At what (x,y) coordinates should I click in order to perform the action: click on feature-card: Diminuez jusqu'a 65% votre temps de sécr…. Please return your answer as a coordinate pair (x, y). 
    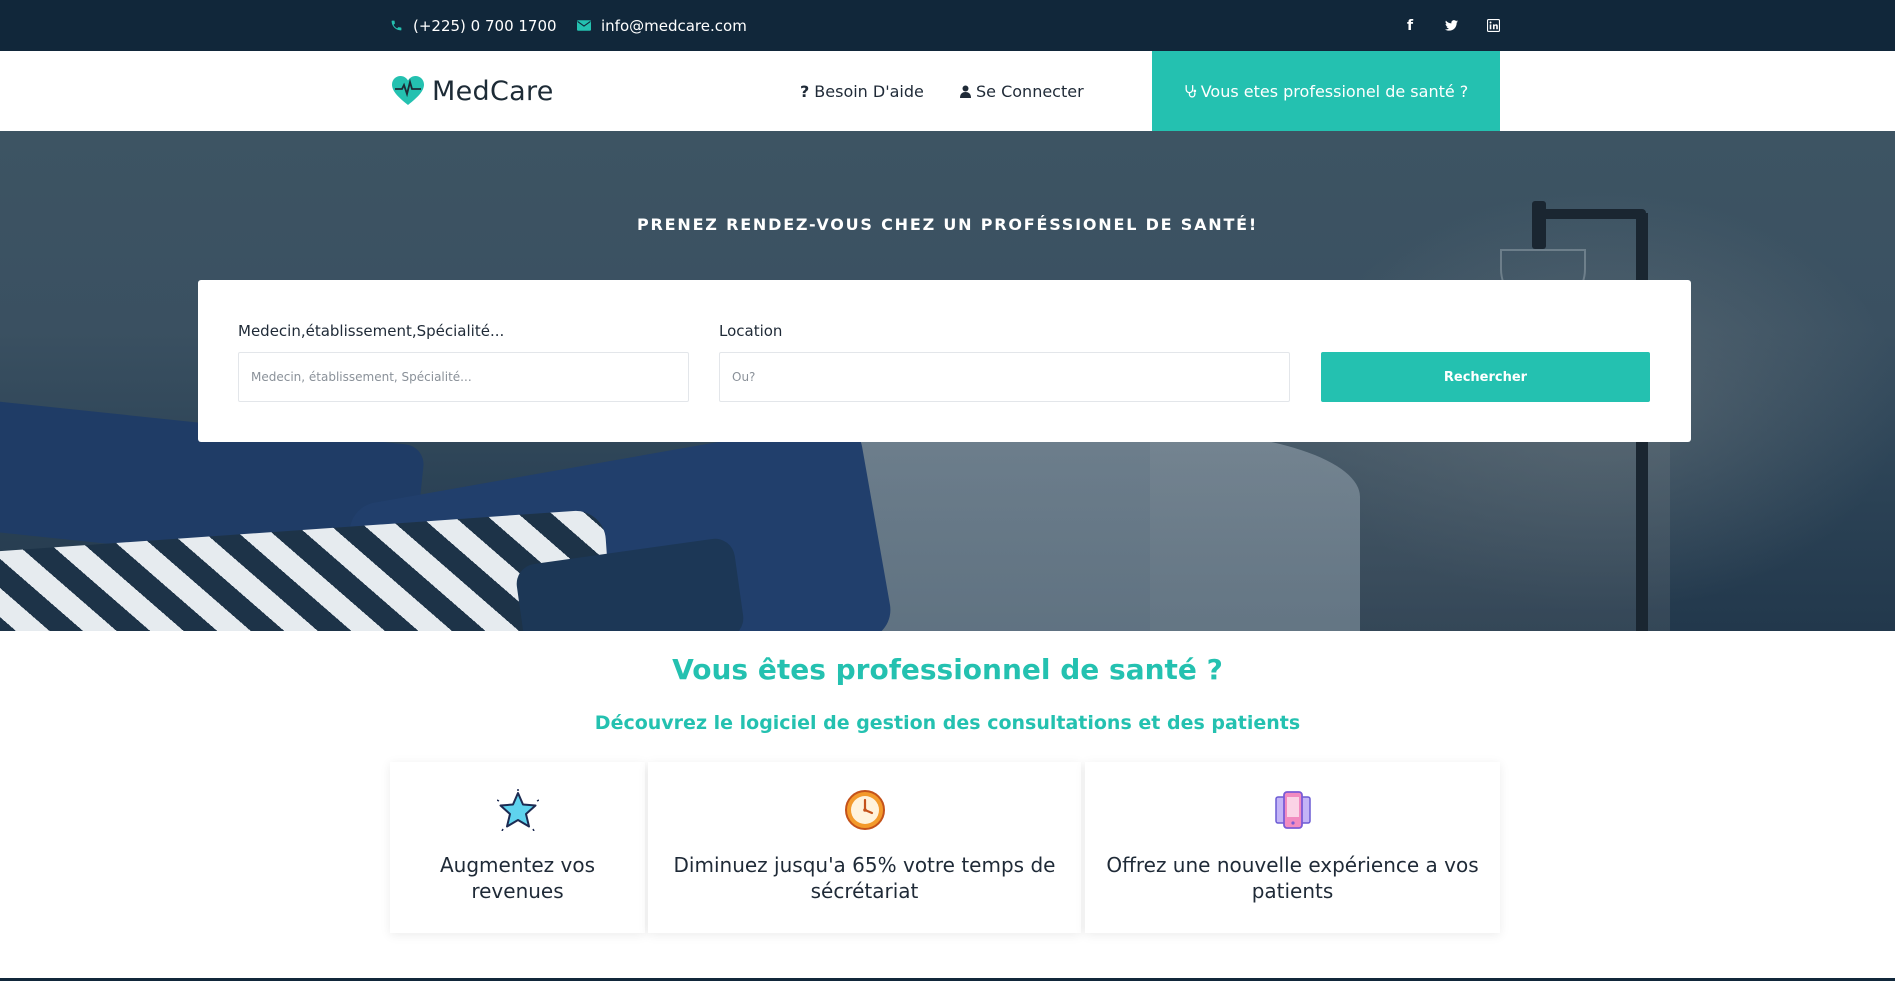
    Looking at the image, I should click on (864, 847).